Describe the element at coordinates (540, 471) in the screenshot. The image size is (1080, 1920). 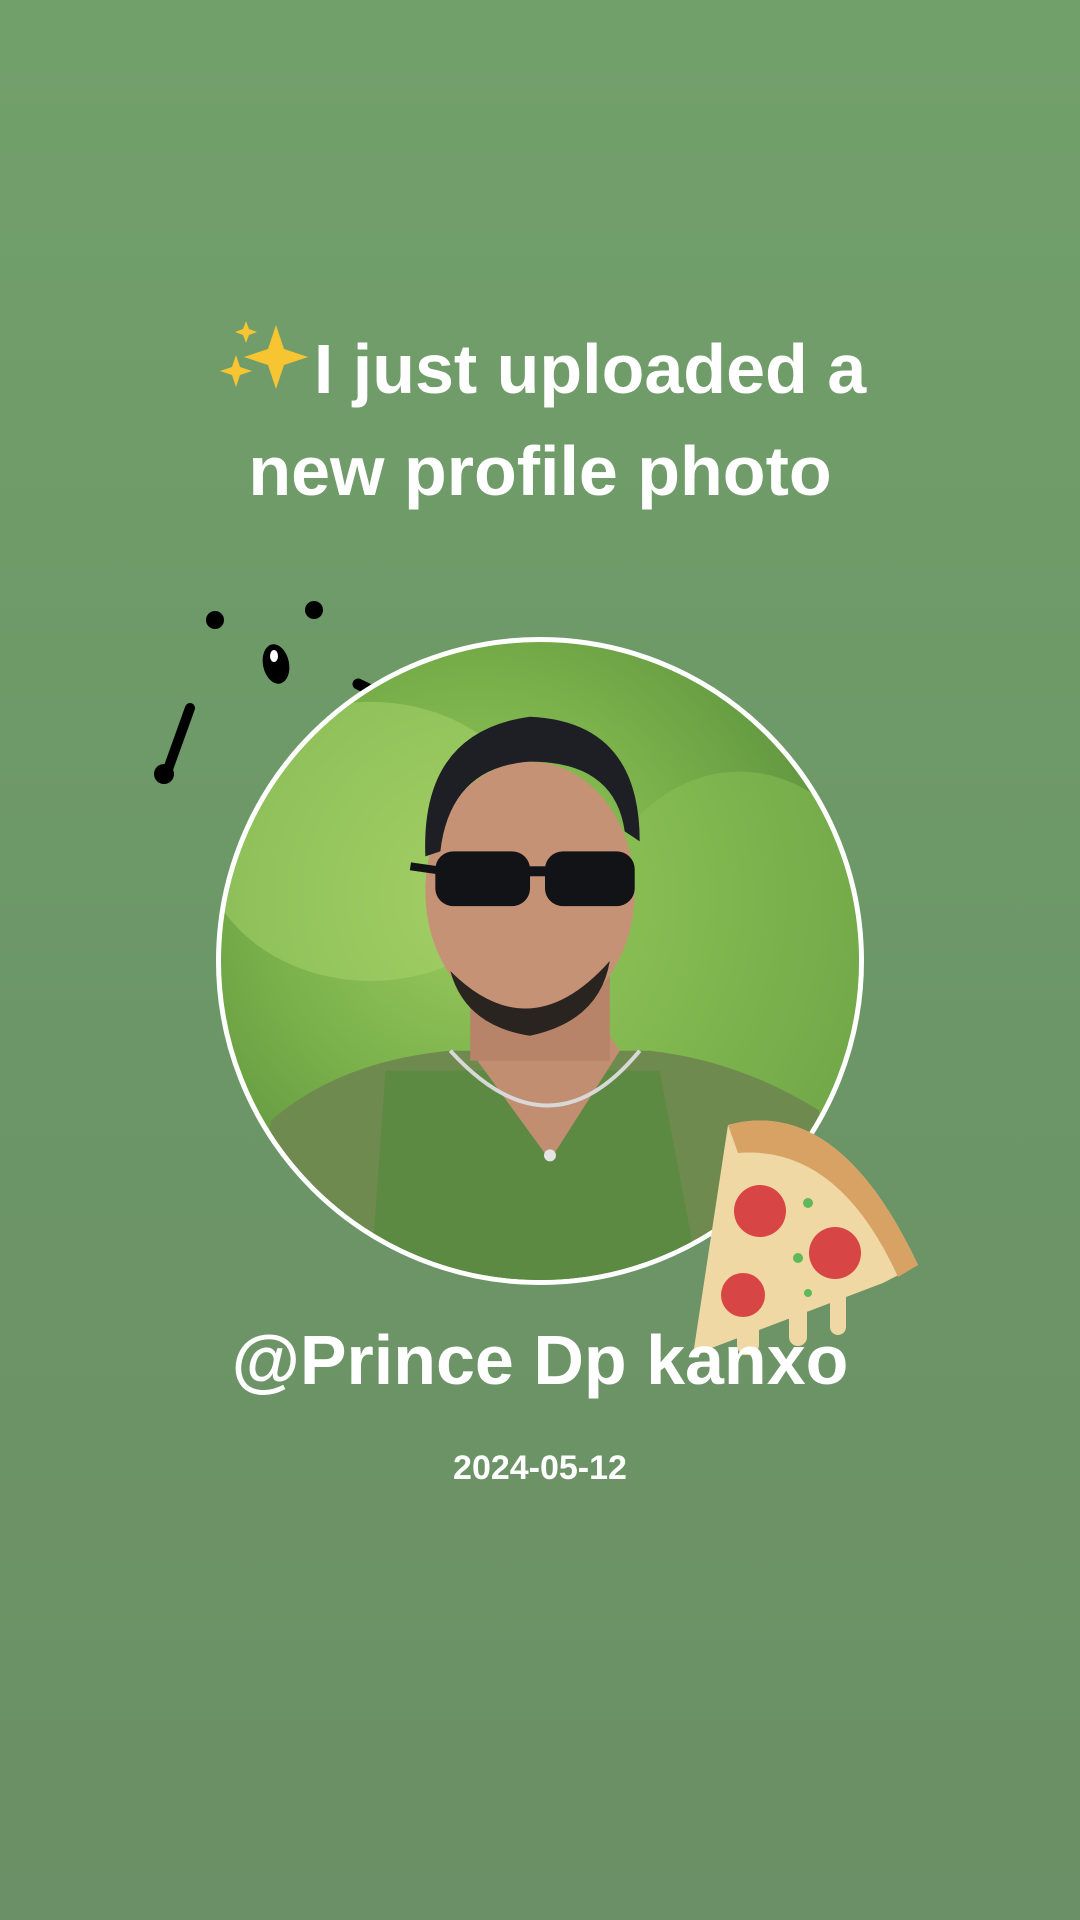
I see `headline-line-2: new profile photo` at that location.